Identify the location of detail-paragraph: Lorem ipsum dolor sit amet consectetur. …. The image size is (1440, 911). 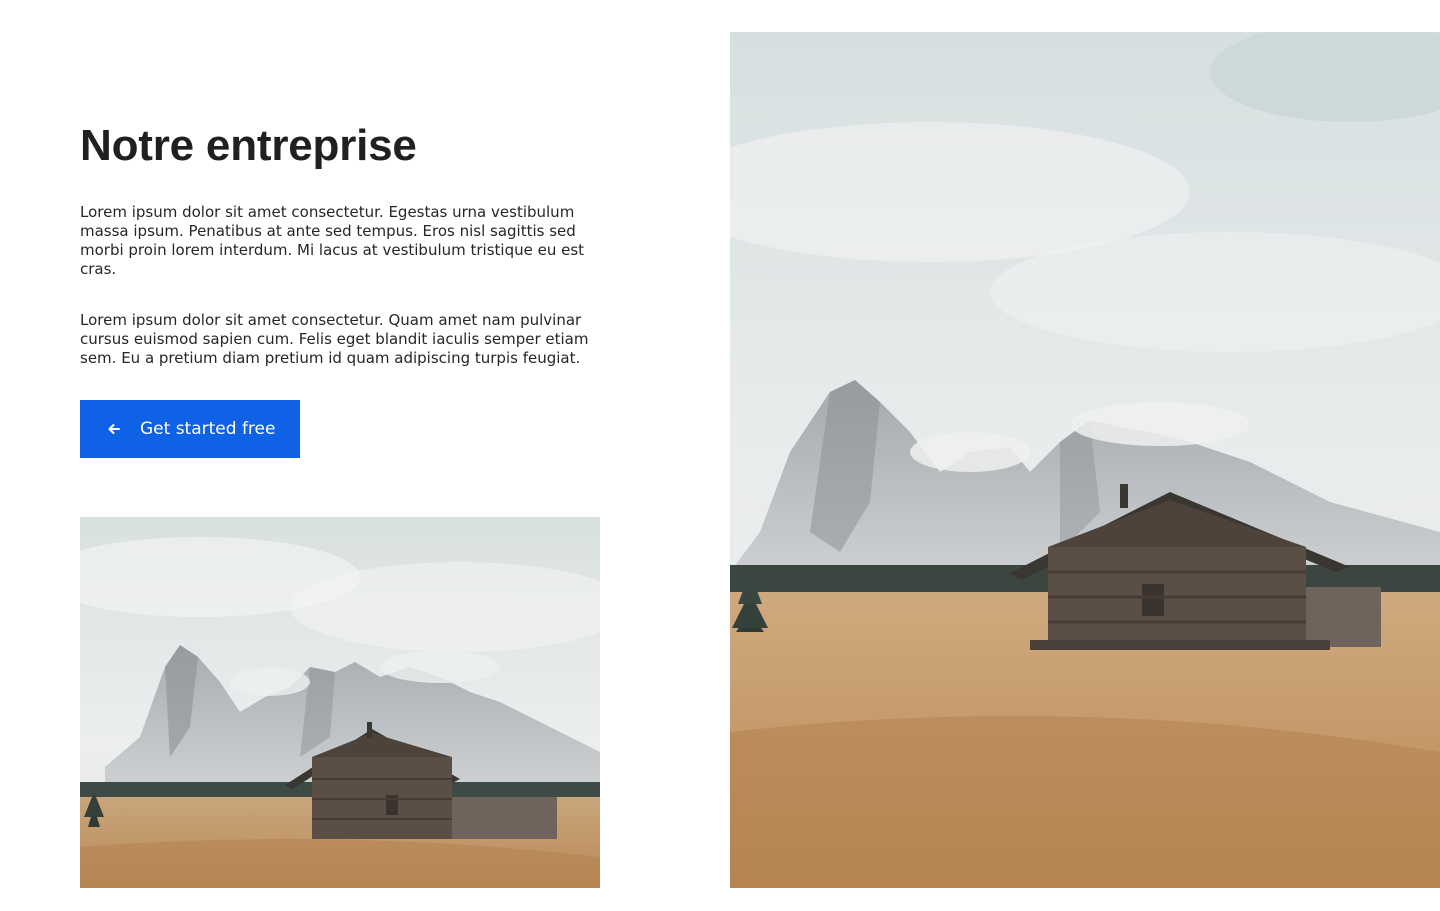
(334, 339).